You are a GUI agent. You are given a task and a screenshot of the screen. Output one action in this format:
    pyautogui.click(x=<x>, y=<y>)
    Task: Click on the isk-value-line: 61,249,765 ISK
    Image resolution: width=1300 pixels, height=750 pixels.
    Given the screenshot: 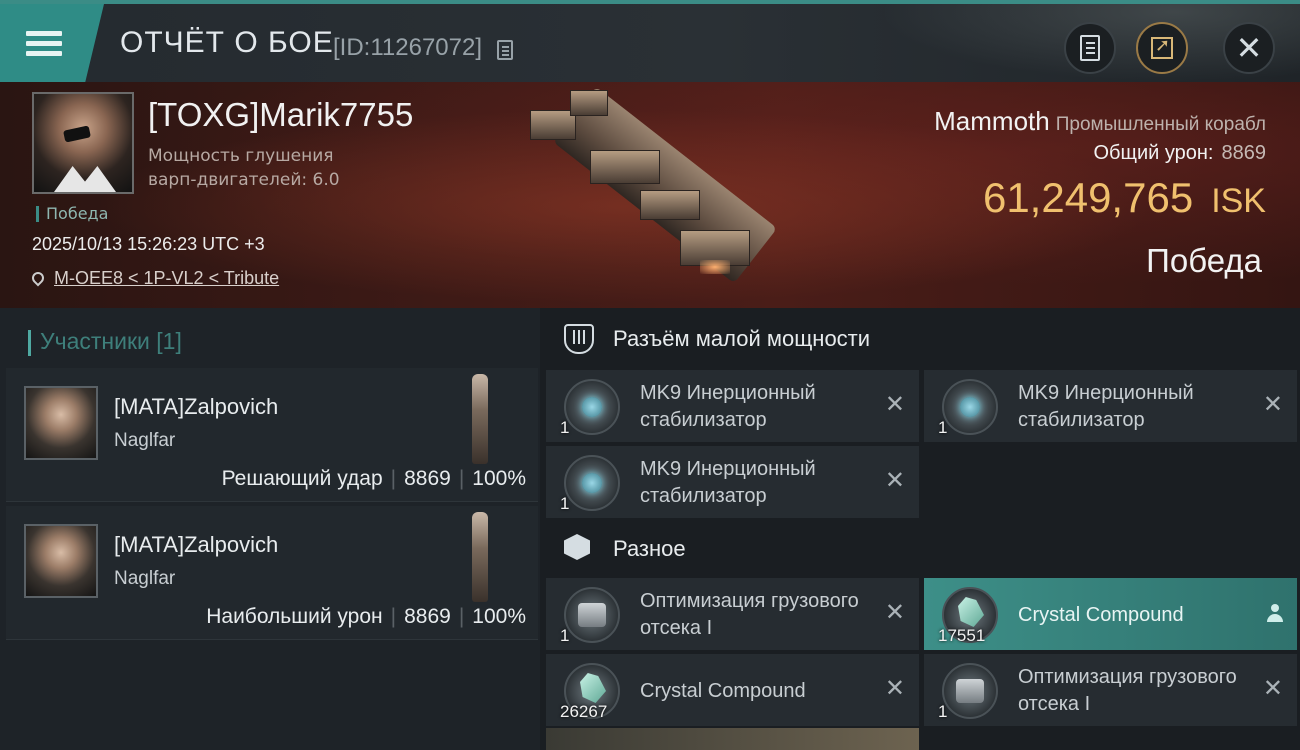 What is the action you would take?
    pyautogui.click(x=1124, y=198)
    